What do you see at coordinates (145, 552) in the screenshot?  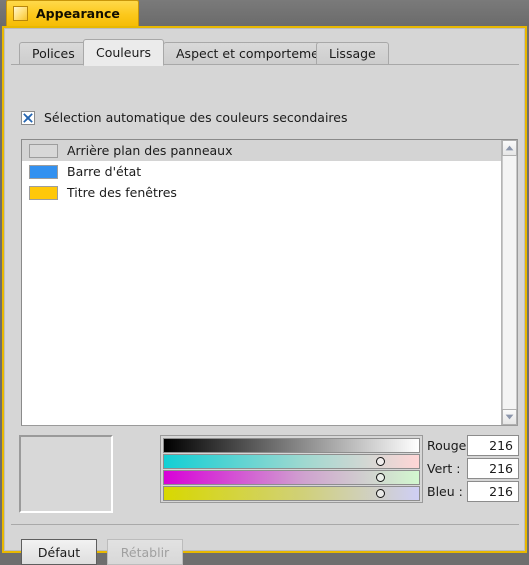 I see `reset-button: Rétablir` at bounding box center [145, 552].